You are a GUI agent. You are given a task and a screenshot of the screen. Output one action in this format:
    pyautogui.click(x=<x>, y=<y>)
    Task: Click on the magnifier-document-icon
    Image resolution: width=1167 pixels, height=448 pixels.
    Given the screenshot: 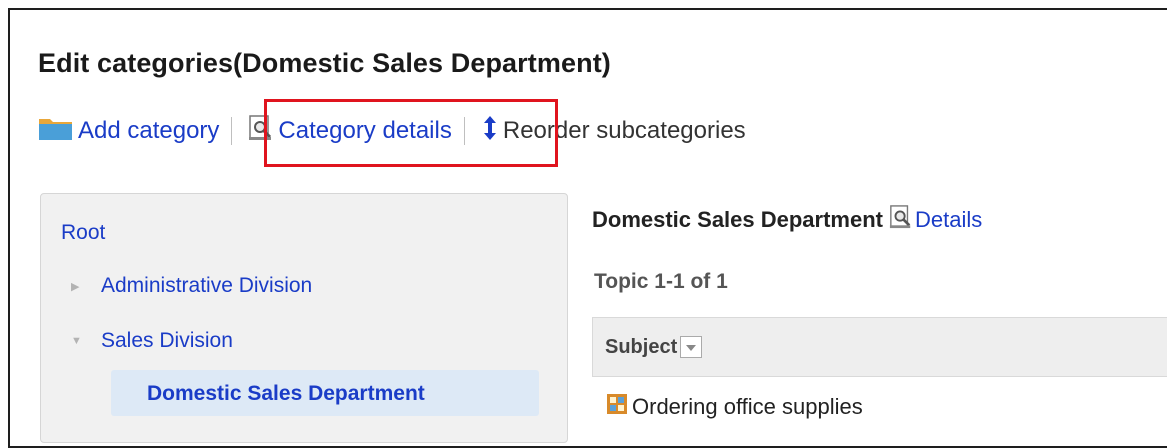 What is the action you would take?
    pyautogui.click(x=901, y=220)
    